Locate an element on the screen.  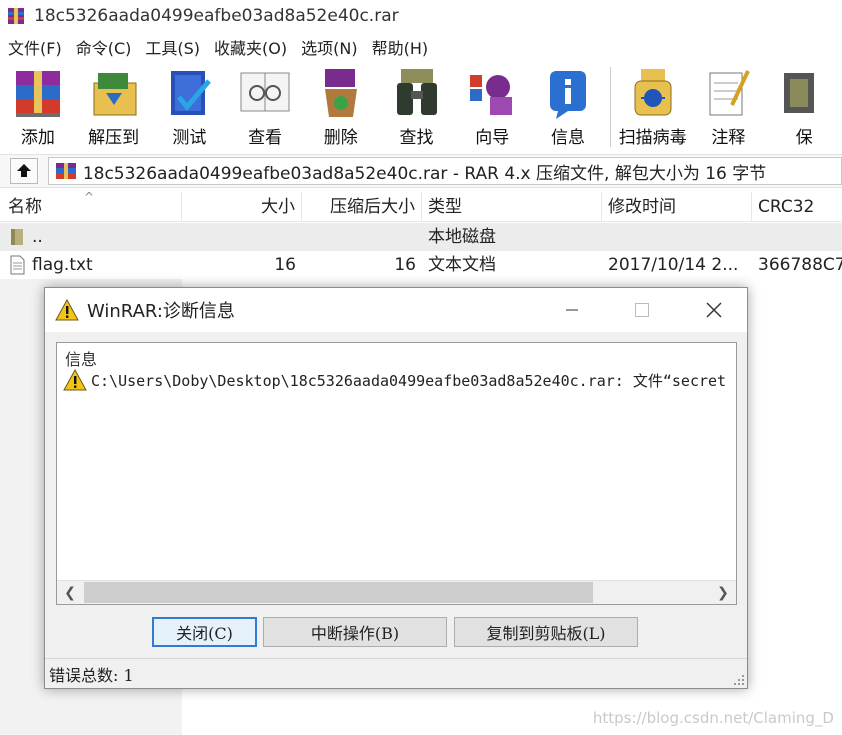
resize-grip-icon is located at coordinates (739, 680).